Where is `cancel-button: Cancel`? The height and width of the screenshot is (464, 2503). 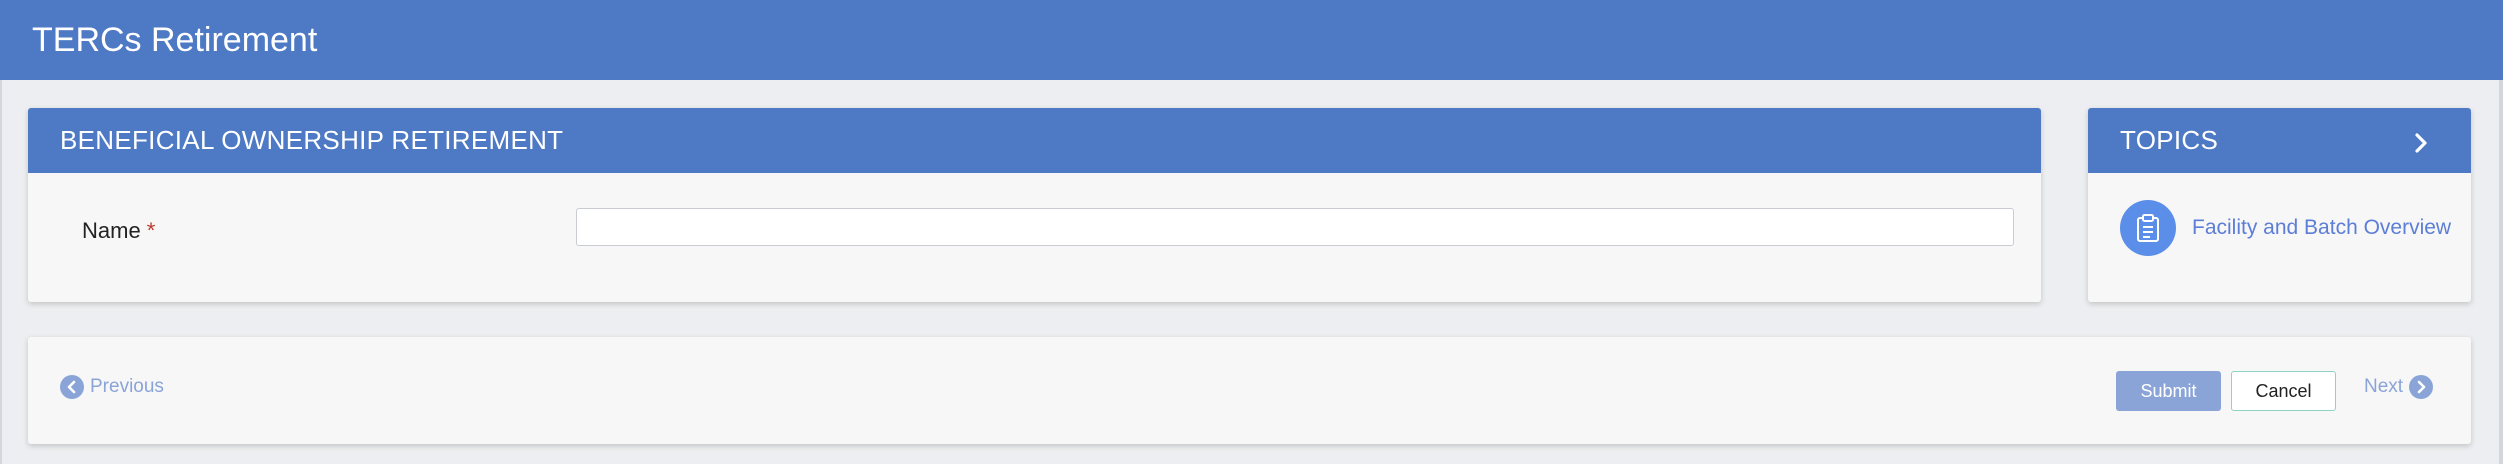 cancel-button: Cancel is located at coordinates (2283, 391).